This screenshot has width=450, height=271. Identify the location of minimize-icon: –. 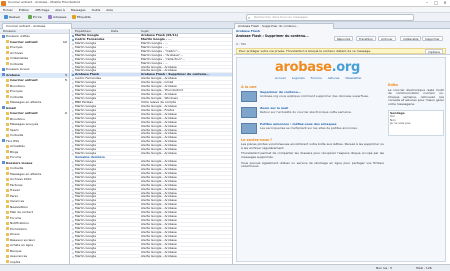
(427, 3).